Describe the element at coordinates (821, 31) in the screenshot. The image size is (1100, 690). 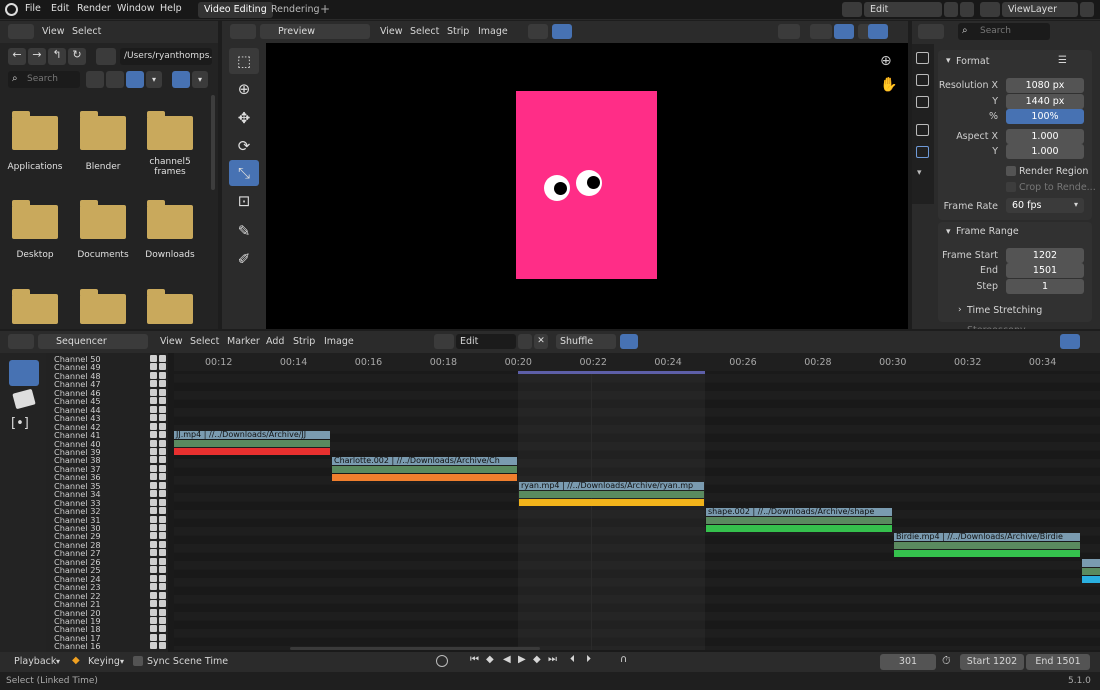
I see `overlay-icon` at that location.